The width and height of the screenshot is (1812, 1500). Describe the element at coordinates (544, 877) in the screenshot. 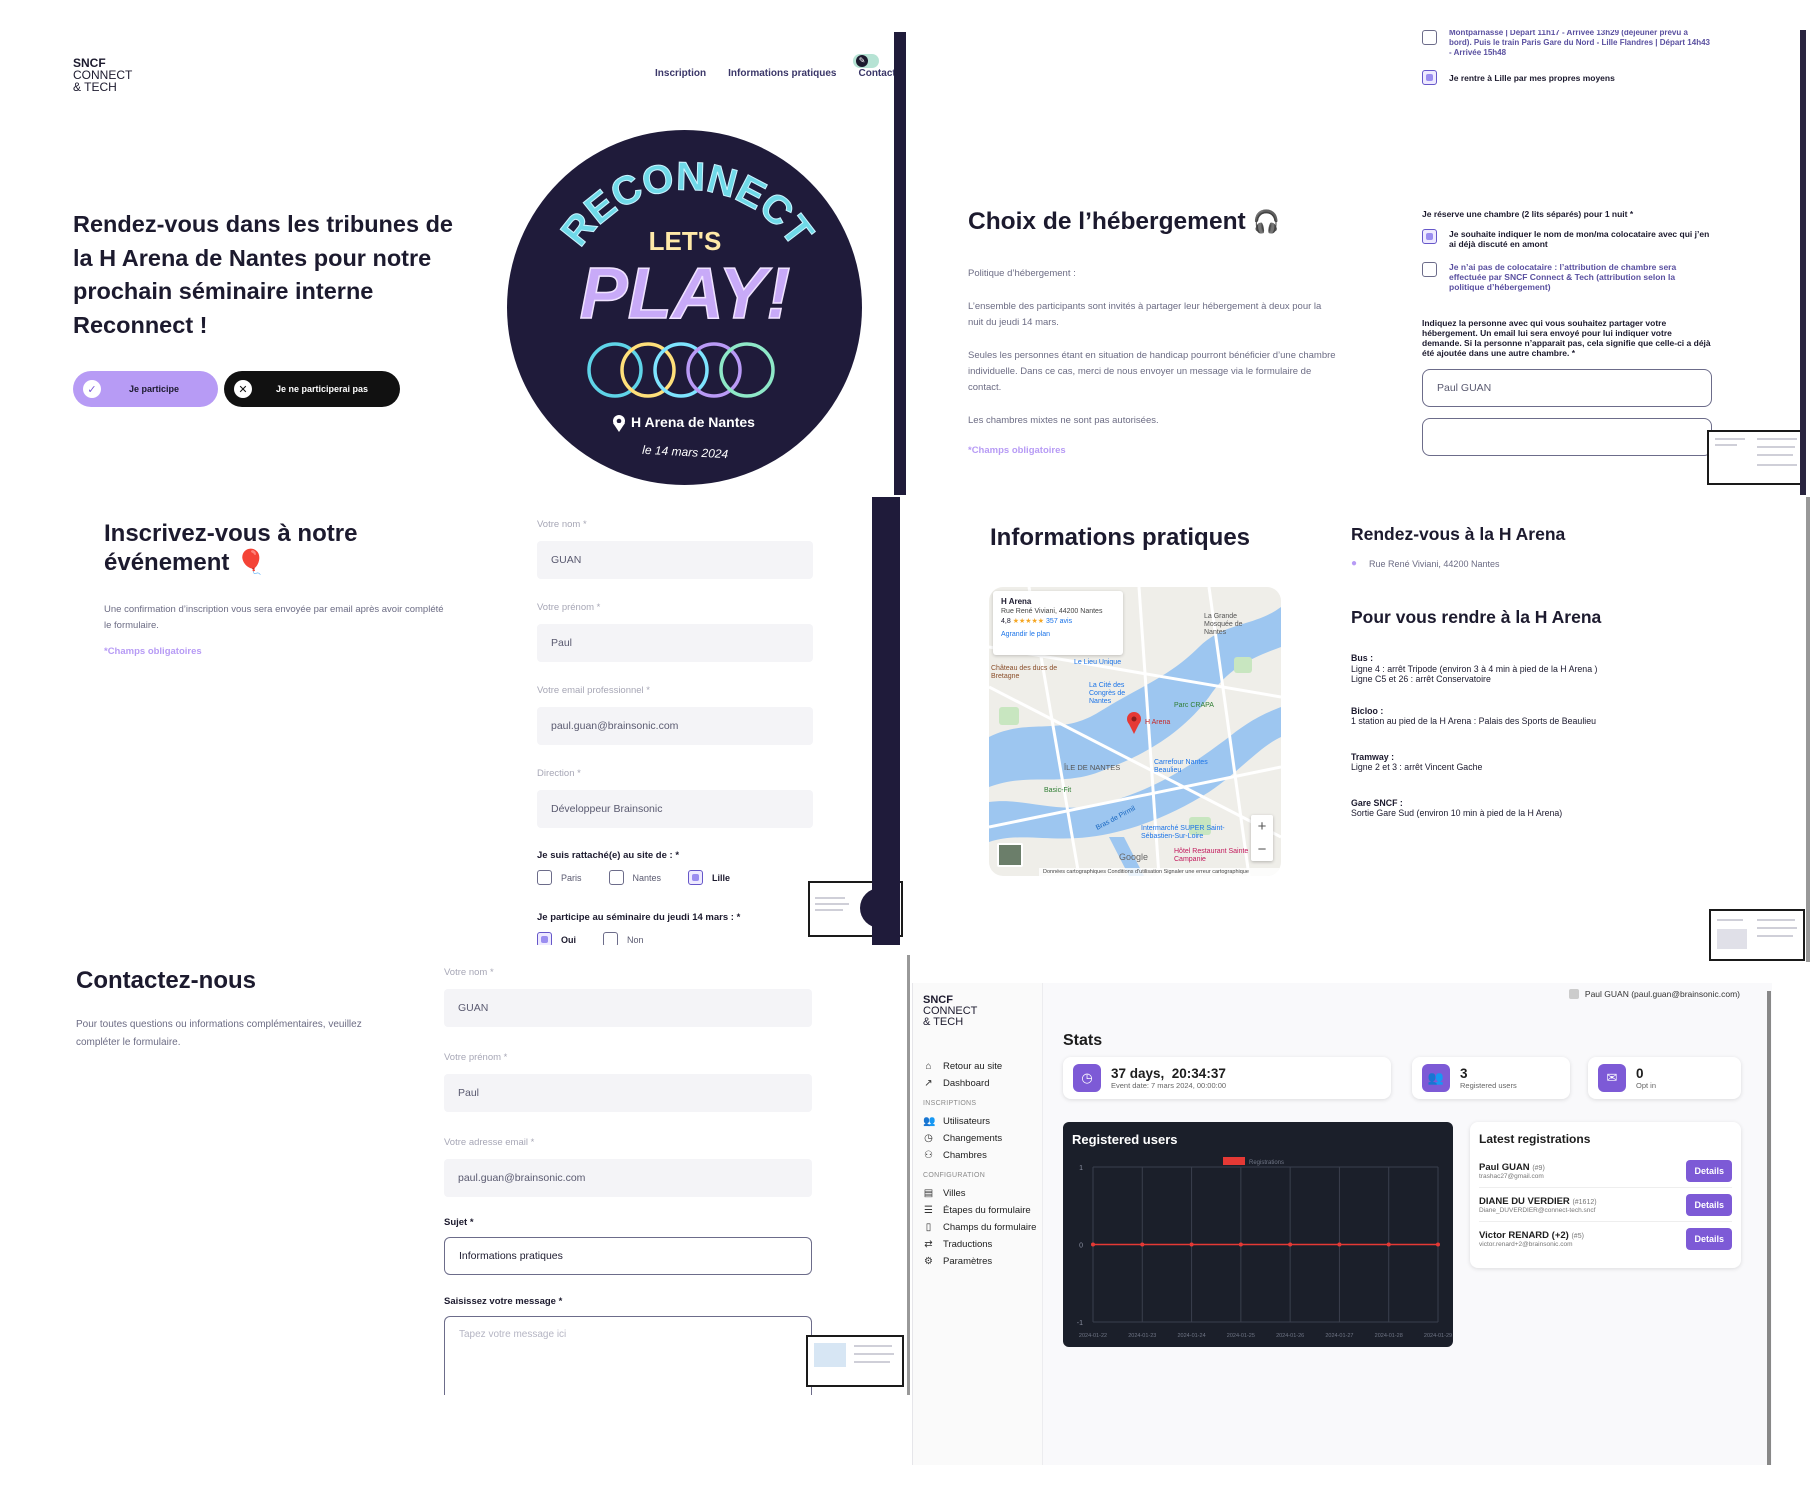

I see `site-paris-checkbox` at that location.